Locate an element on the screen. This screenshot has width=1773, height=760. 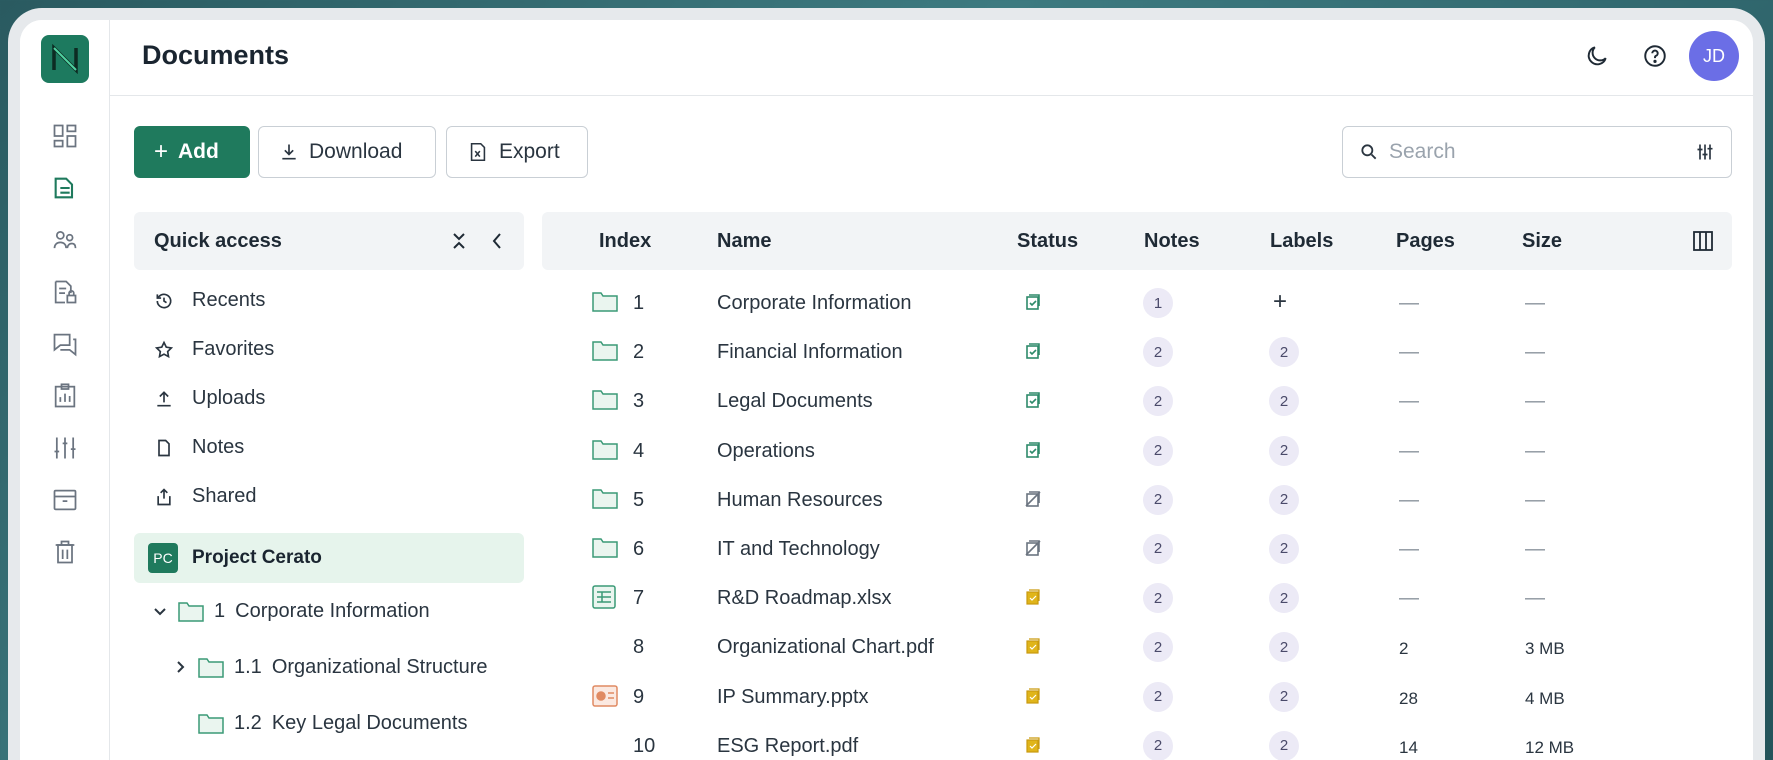
table-row: 6 IT and Technology 2 2 — — is located at coordinates (1137, 550).